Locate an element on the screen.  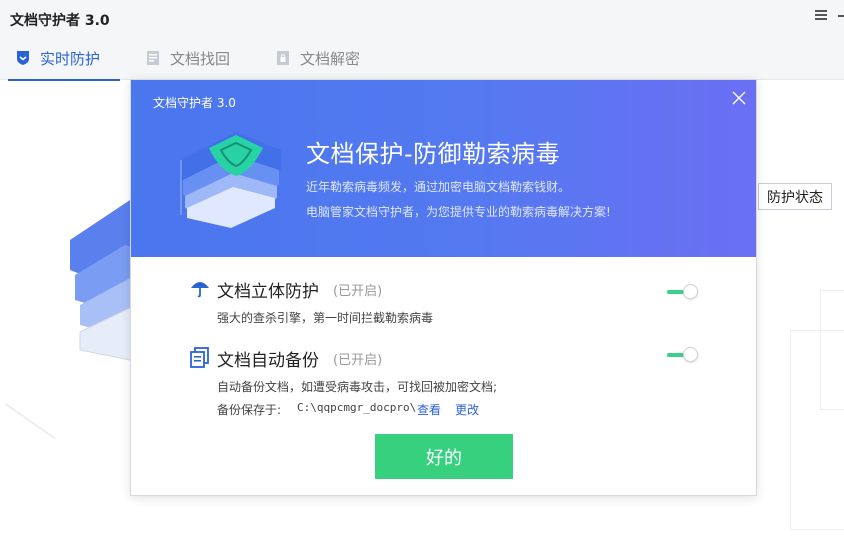
decor-line is located at coordinates (30, 421).